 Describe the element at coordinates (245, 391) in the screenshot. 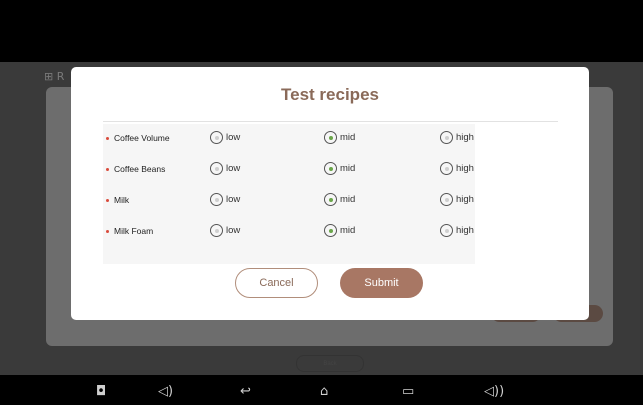

I see `back-icon: ↩` at that location.